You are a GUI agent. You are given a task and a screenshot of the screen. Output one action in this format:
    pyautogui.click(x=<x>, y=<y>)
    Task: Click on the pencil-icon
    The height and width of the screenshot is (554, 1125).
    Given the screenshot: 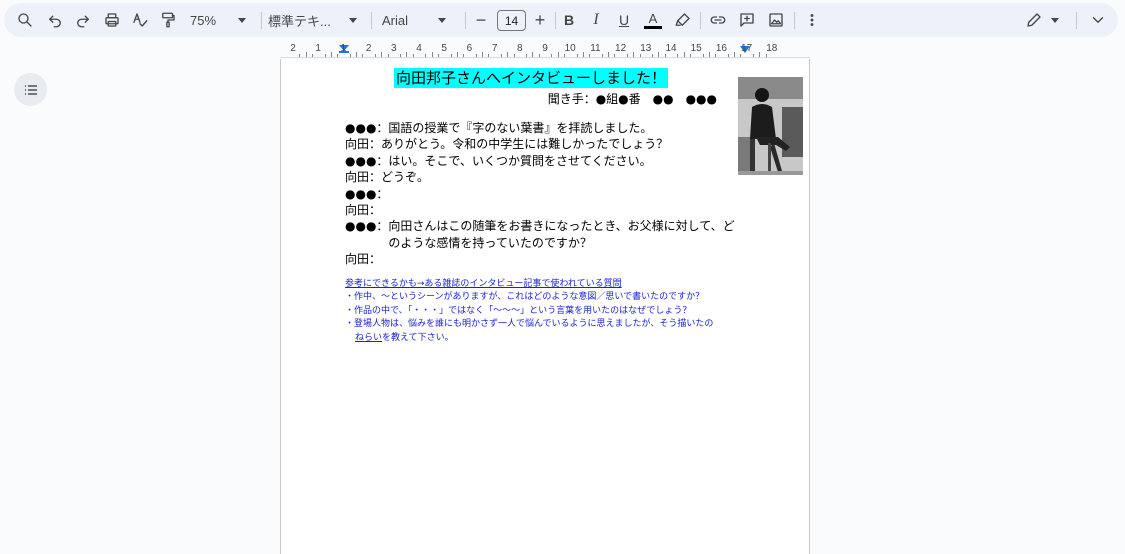 What is the action you would take?
    pyautogui.click(x=1034, y=20)
    